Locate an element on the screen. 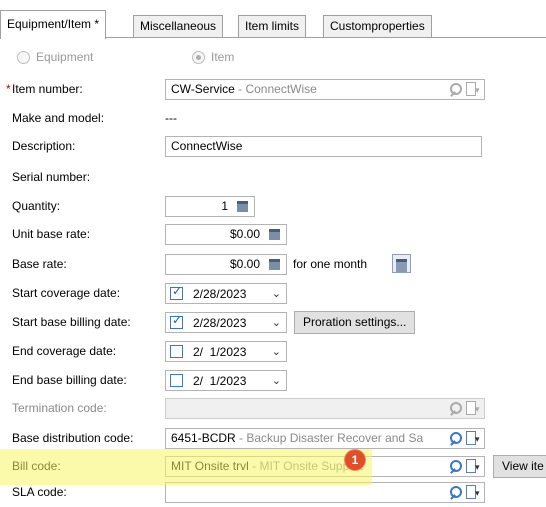 The width and height of the screenshot is (546, 507). start-billing-datepicker: 2/28/2023 ⌄ is located at coordinates (226, 322).